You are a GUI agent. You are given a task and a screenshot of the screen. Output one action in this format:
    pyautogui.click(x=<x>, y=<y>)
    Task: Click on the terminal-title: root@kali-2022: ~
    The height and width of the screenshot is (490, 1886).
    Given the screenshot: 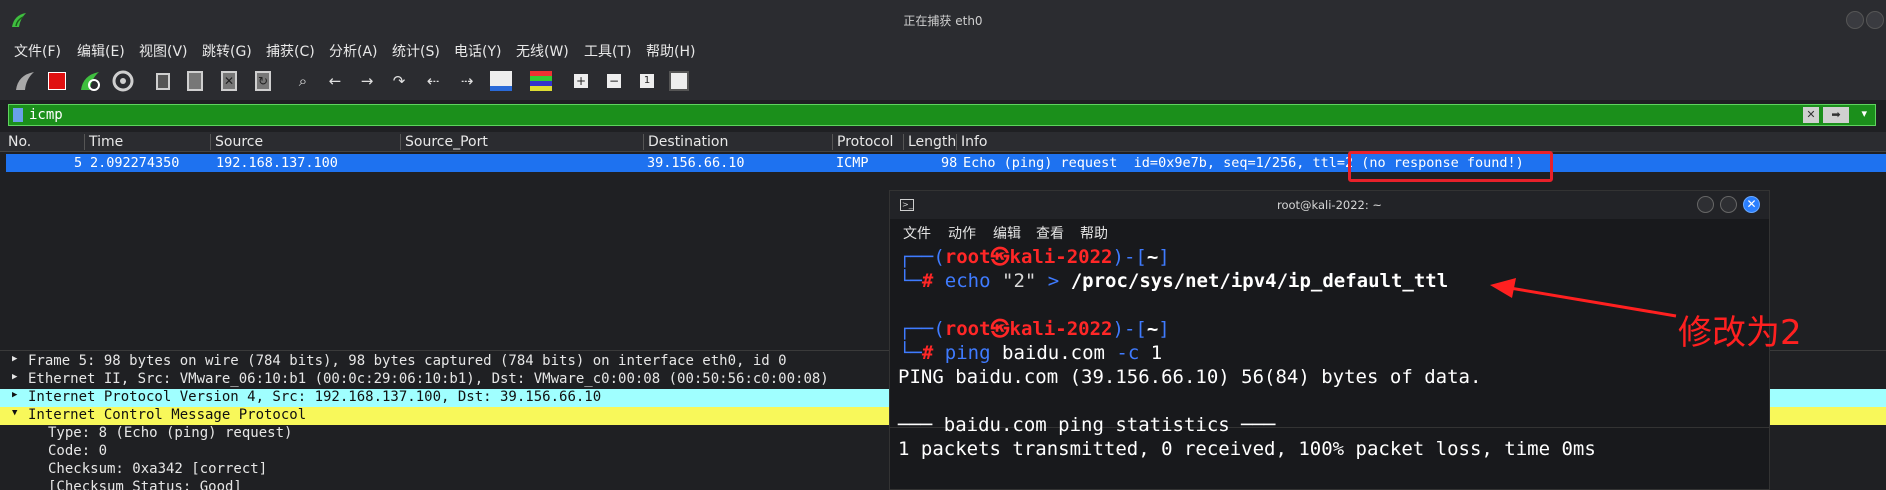 What is the action you would take?
    pyautogui.click(x=1329, y=205)
    